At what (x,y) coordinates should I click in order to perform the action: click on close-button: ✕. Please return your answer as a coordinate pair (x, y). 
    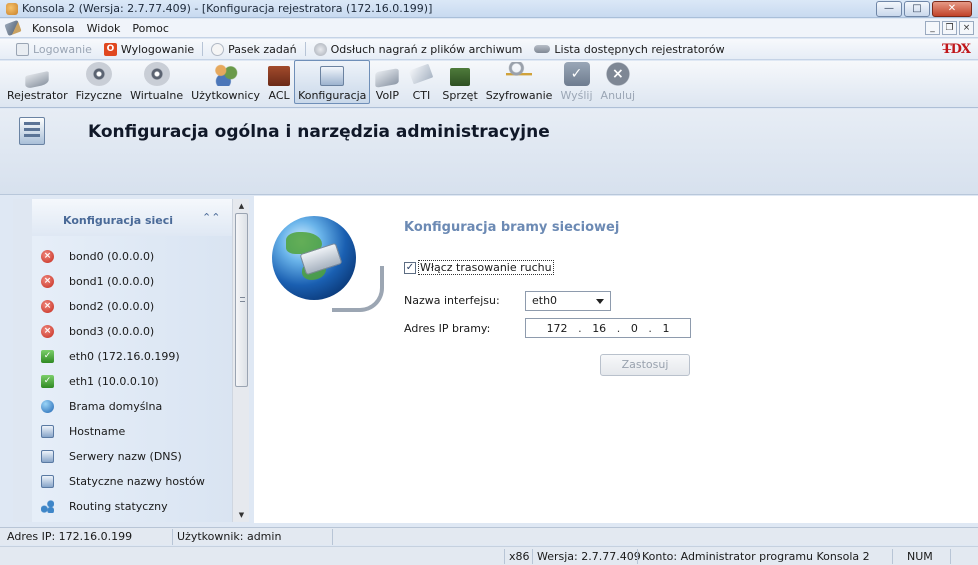
    Looking at the image, I should click on (952, 9).